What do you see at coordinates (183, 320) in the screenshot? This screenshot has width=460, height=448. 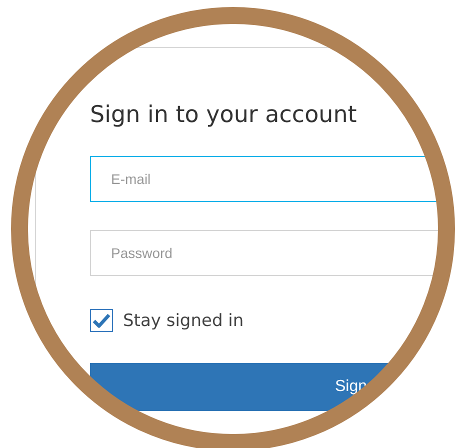 I see `checkbox-label: Stay signed in` at bounding box center [183, 320].